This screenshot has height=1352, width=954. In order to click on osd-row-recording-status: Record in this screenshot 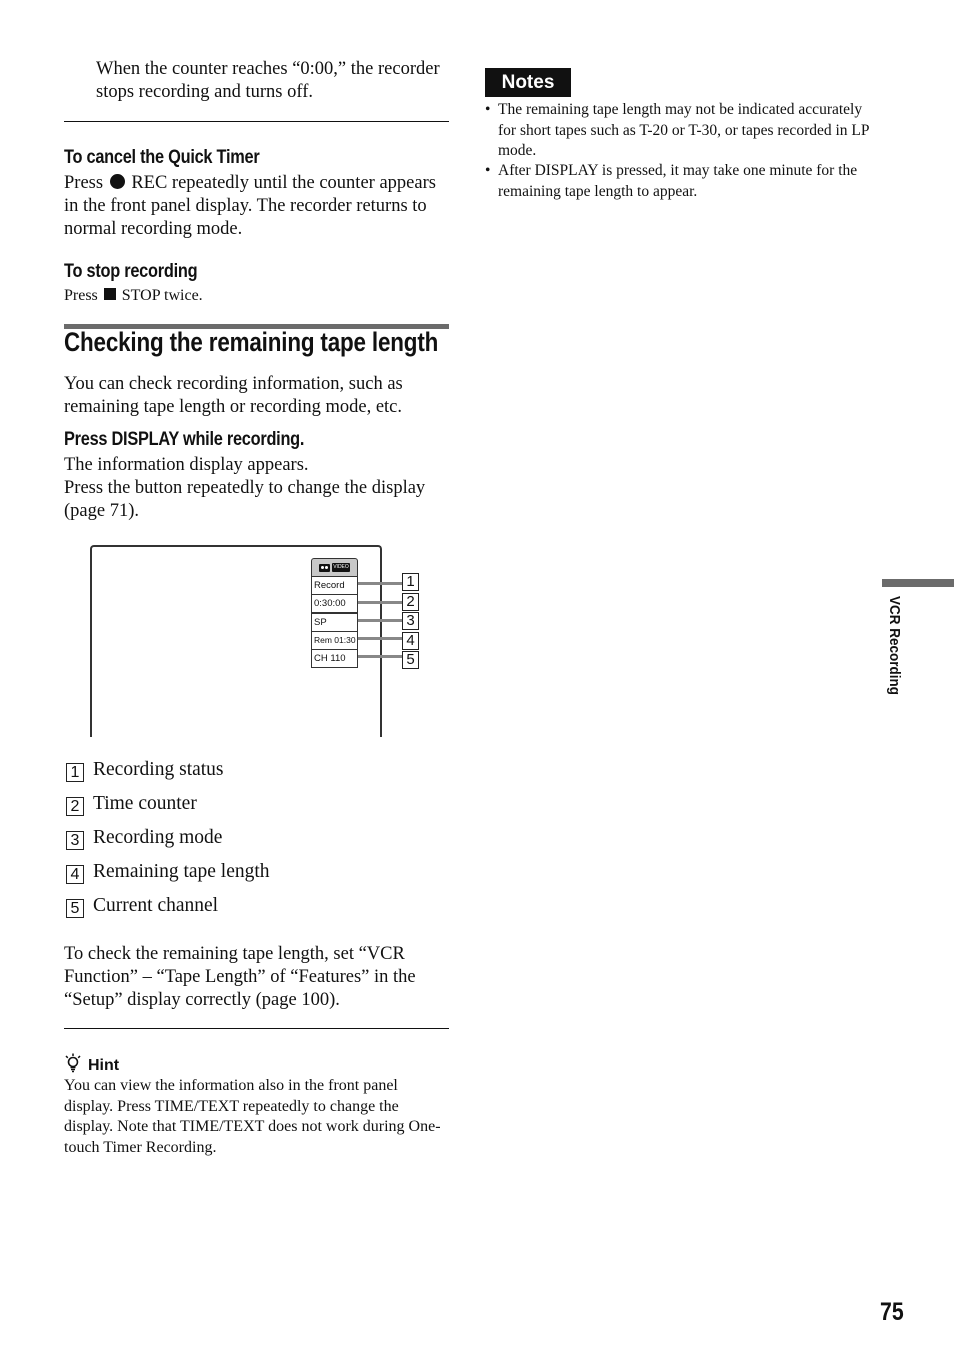, I will do `click(334, 586)`.